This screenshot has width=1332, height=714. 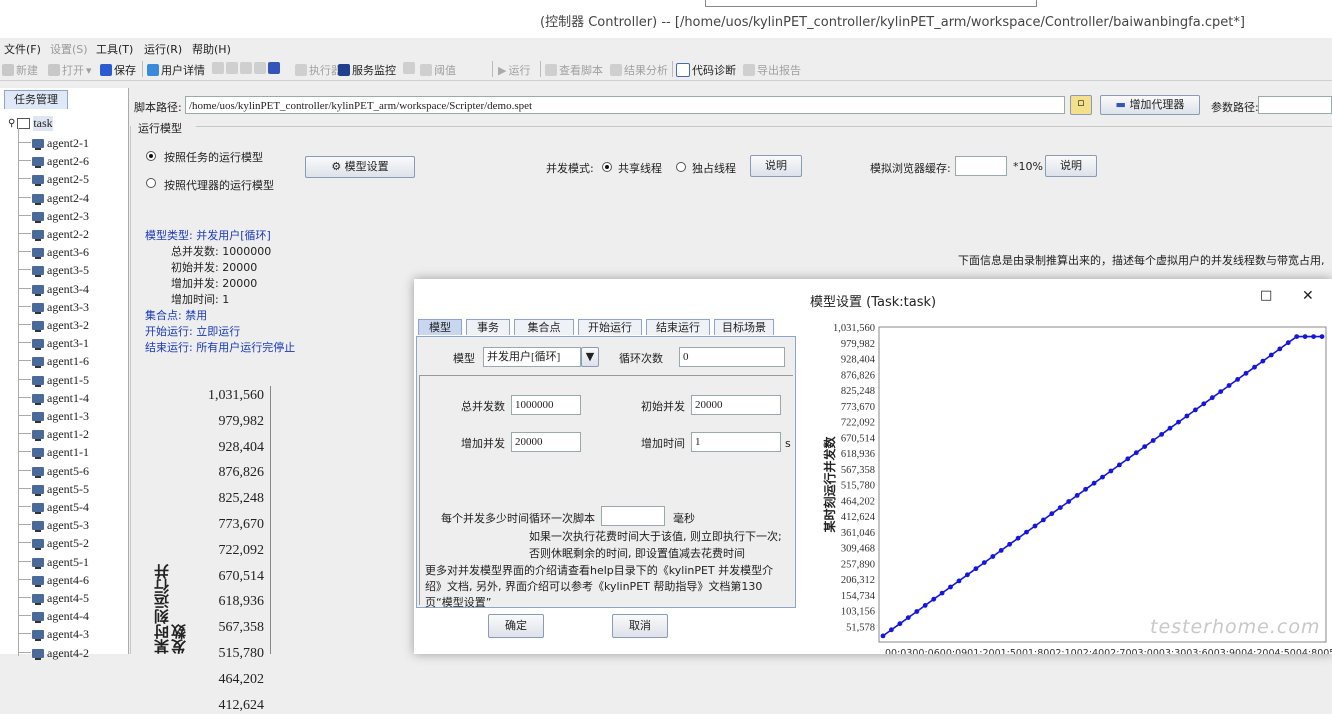 What do you see at coordinates (60, 416) in the screenshot?
I see `tree-item-agent: agent1-3` at bounding box center [60, 416].